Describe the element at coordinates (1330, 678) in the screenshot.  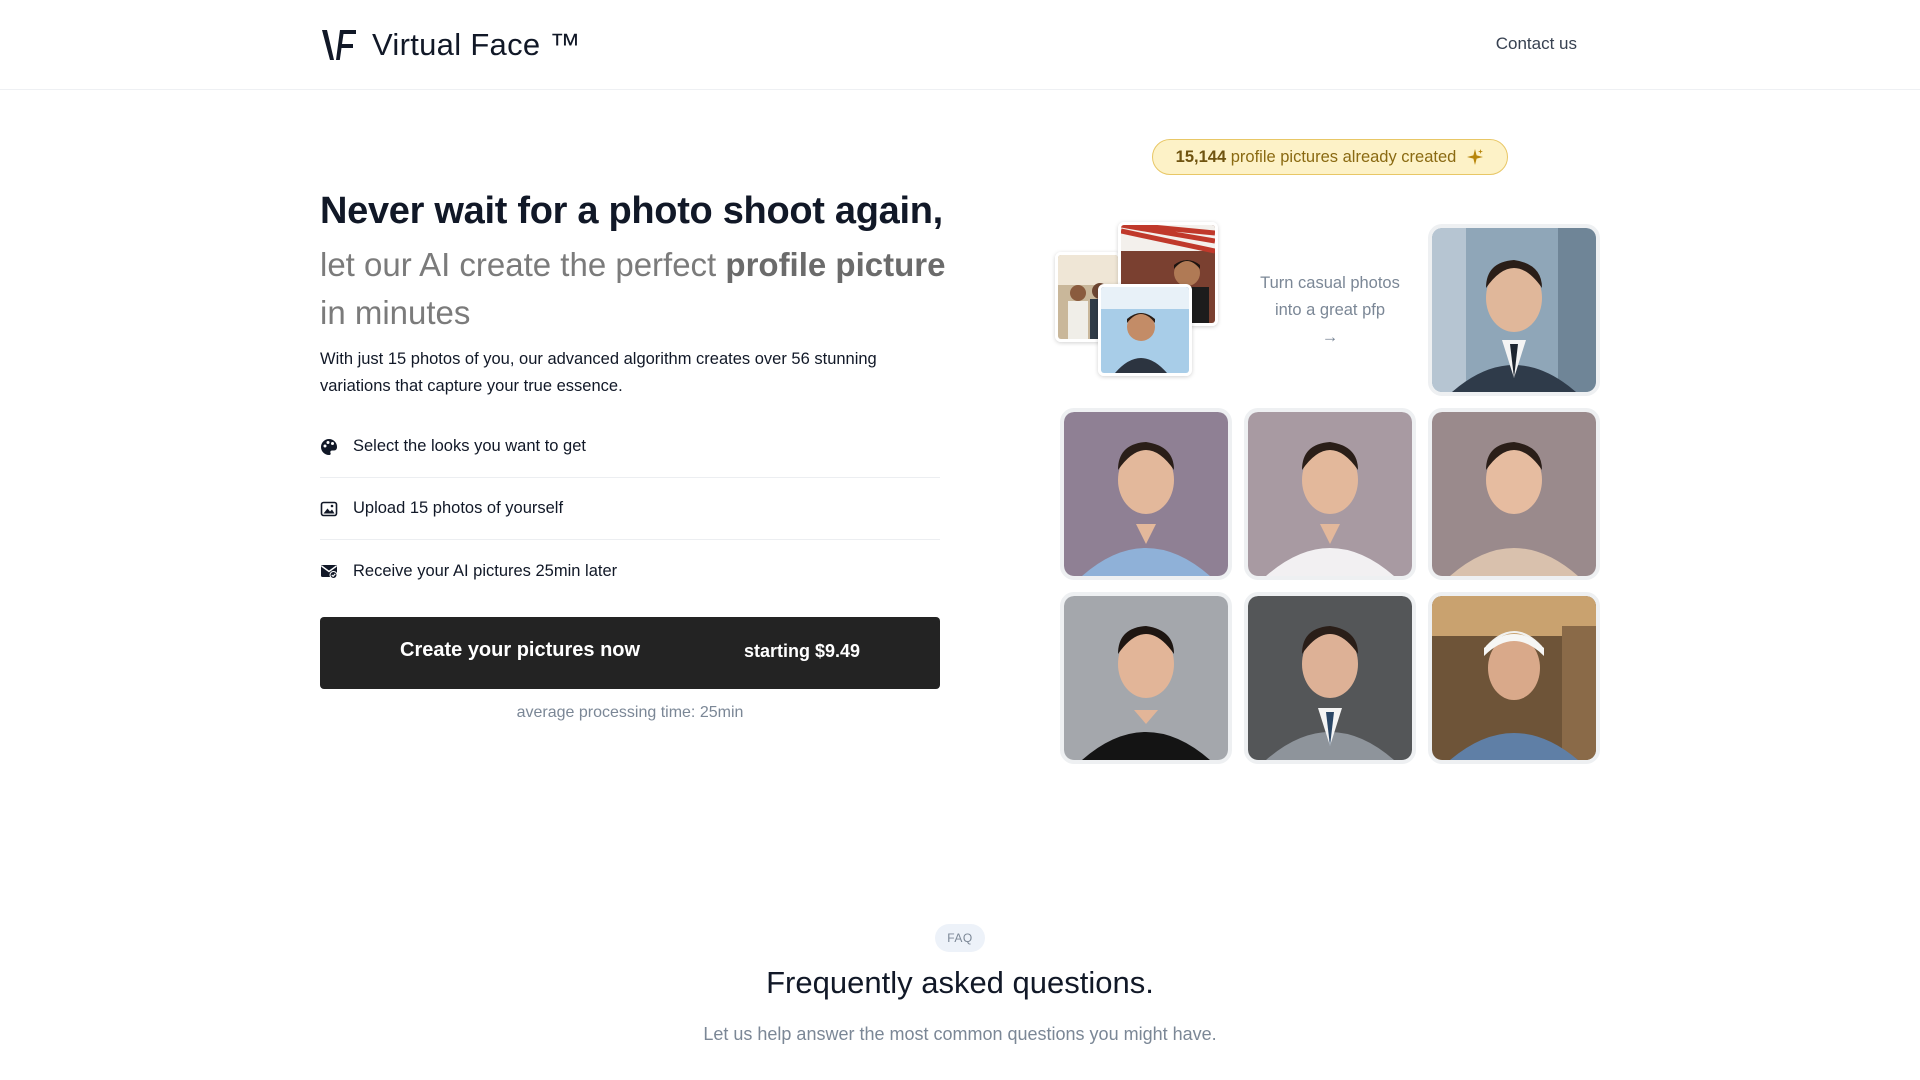
I see `portrait-grey-suit` at that location.